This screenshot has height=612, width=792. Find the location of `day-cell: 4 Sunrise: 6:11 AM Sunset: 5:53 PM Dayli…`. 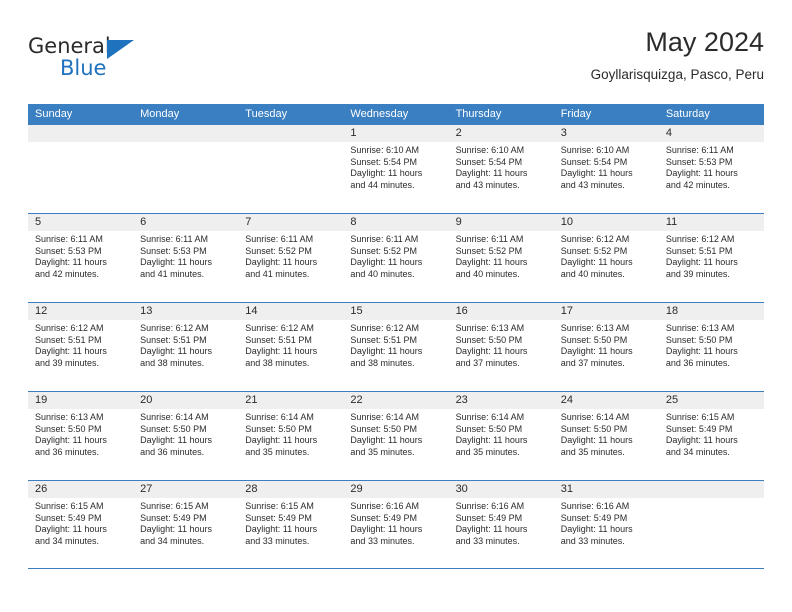

day-cell: 4 Sunrise: 6:11 AM Sunset: 5:53 PM Dayli… is located at coordinates (711, 169).